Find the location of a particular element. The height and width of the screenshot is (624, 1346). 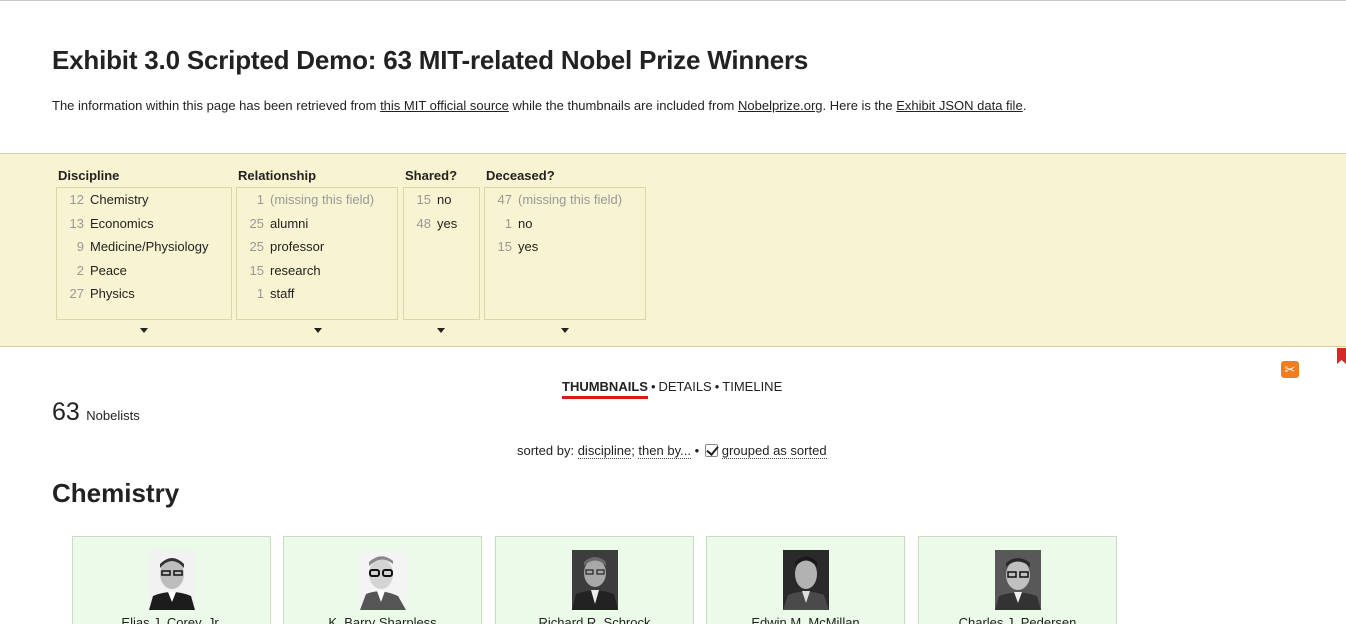

facet-item: 48 yes is located at coordinates (441, 226).